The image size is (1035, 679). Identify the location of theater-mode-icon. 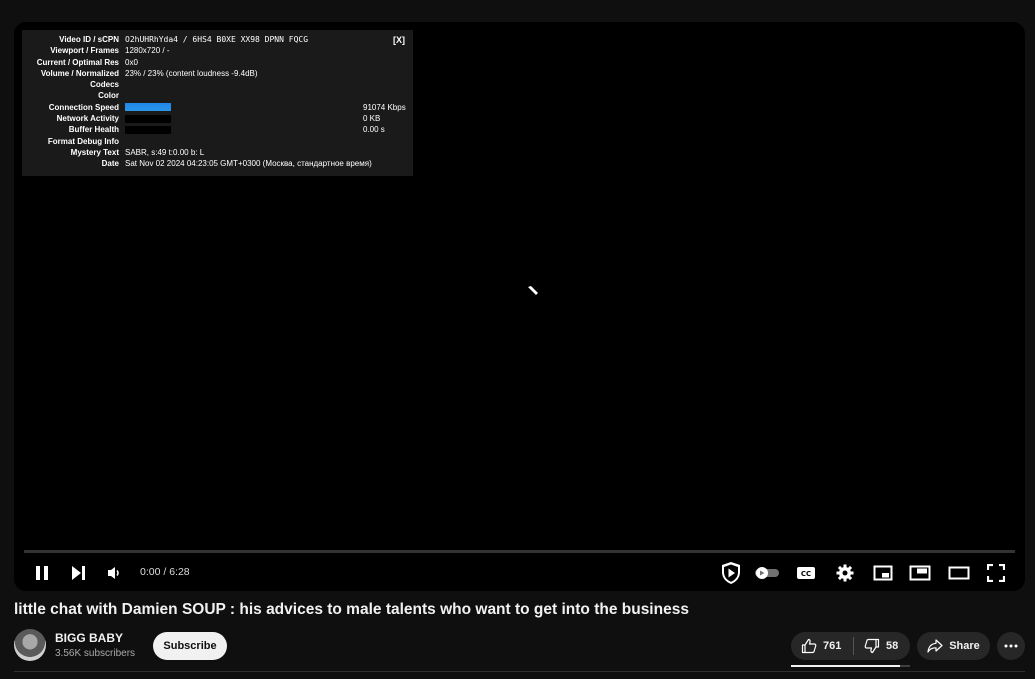
(959, 573).